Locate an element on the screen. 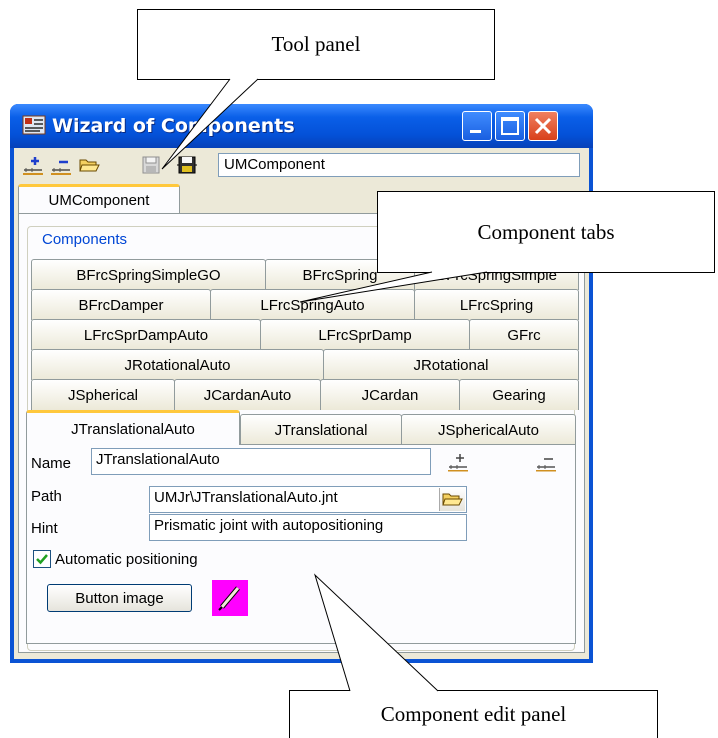 The image size is (718, 738). minimize-button is located at coordinates (477, 126).